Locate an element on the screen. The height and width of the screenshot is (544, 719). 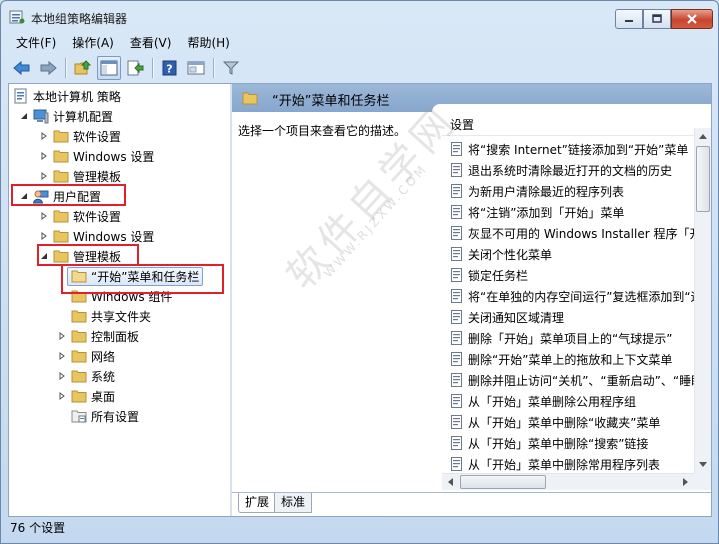
vertical-scrollbar is located at coordinates (702, 300).